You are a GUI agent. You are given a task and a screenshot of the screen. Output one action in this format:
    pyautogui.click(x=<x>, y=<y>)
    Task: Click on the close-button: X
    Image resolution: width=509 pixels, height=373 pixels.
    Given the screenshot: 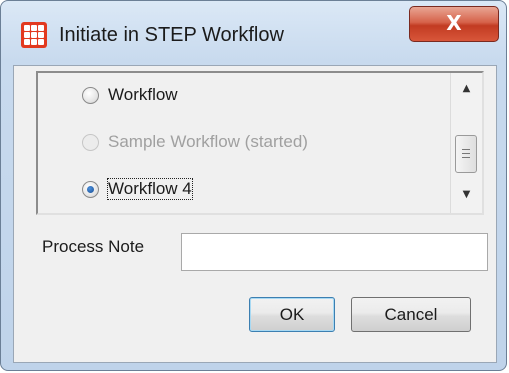 What is the action you would take?
    pyautogui.click(x=454, y=24)
    